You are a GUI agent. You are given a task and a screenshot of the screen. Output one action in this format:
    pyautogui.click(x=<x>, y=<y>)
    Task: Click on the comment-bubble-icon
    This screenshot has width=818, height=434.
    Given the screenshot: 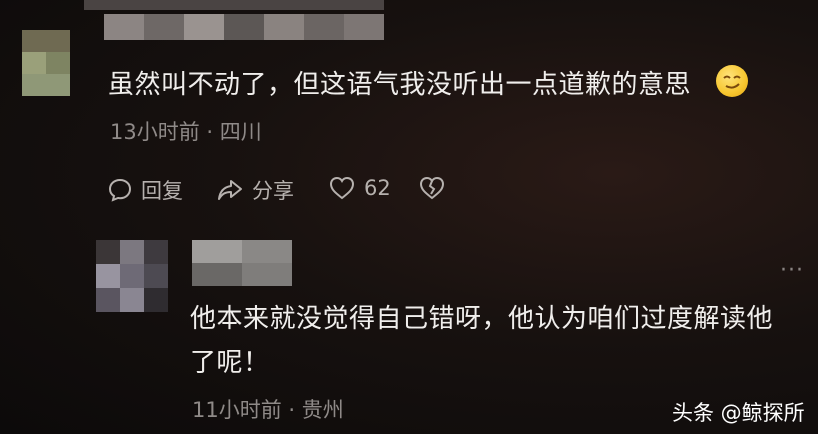 What is the action you would take?
    pyautogui.click(x=120, y=190)
    